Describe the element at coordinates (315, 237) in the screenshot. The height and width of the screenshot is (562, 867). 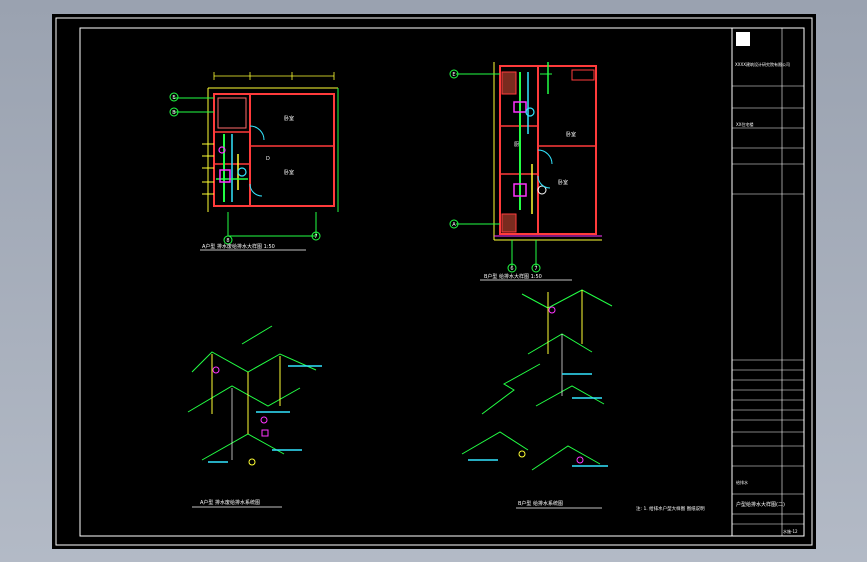
I see `plan-left-axis-7: 7` at that location.